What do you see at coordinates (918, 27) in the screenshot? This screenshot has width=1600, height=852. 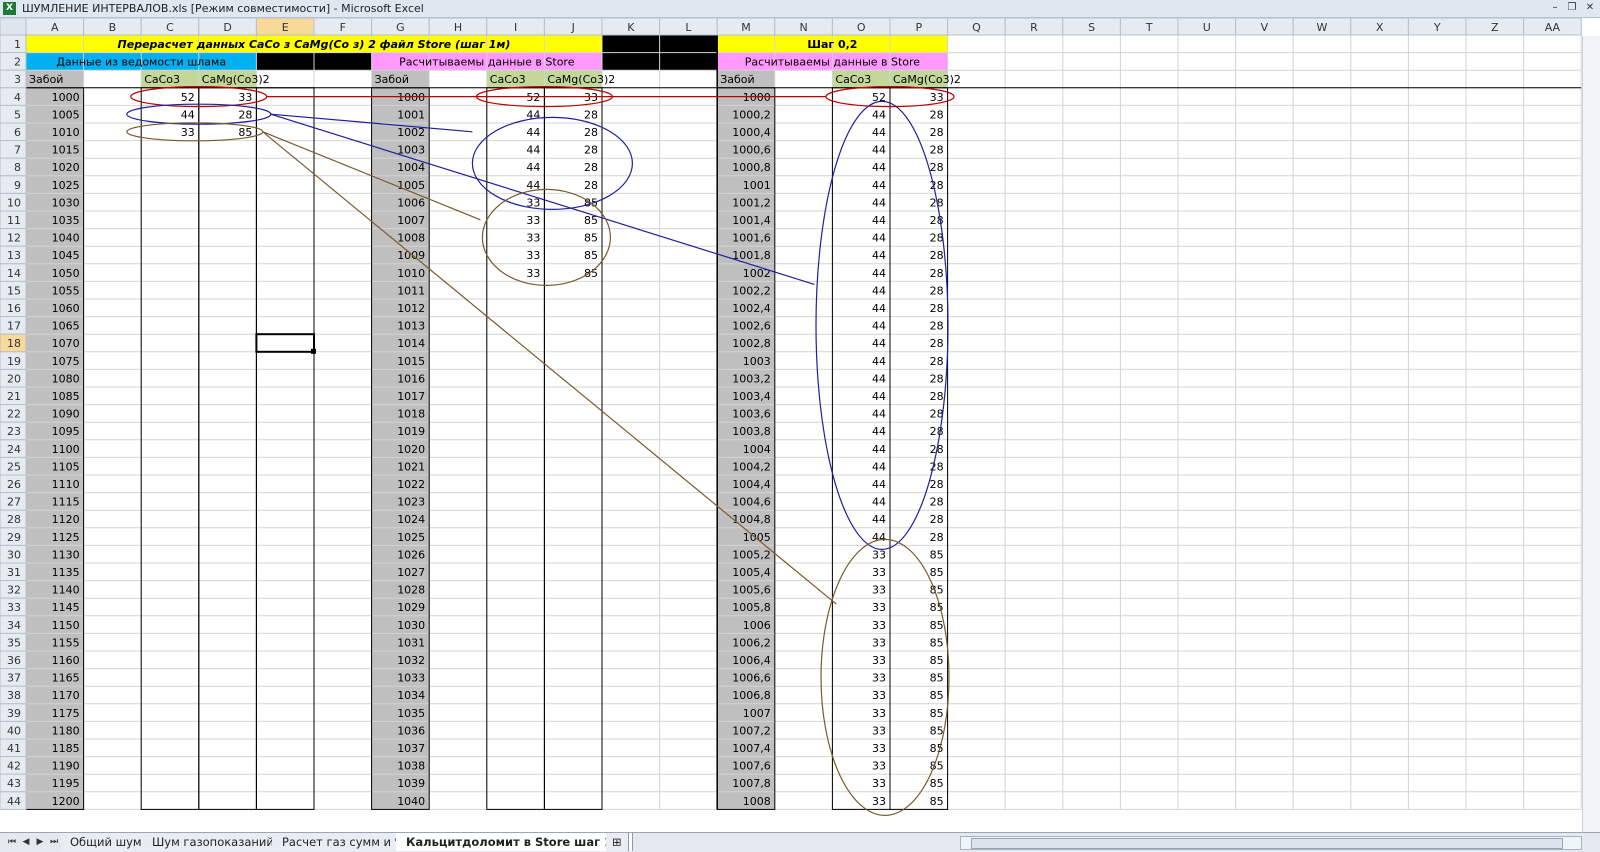 I see `column-header-label: P` at bounding box center [918, 27].